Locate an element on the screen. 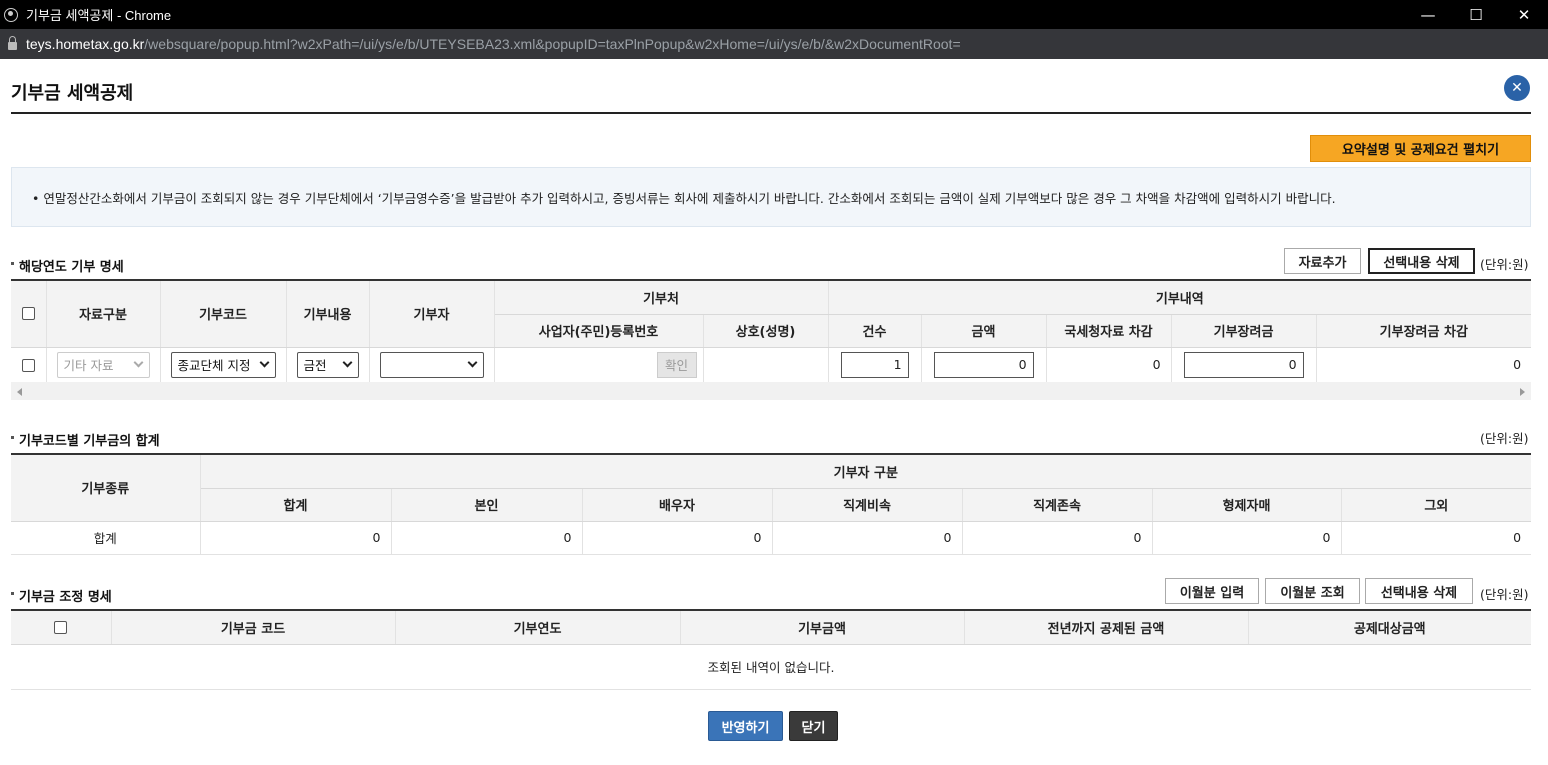  section-title-current-year: 해당연도 기부 명세 is located at coordinates (67, 265).